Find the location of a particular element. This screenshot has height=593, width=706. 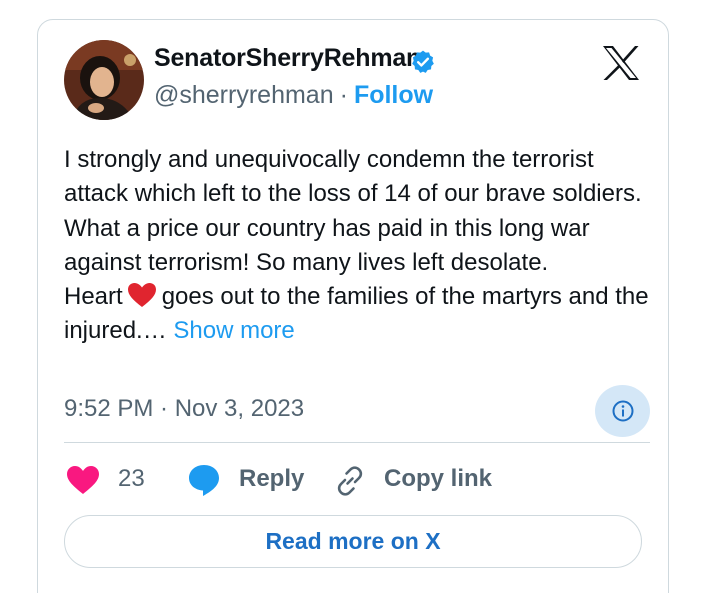

link-icon is located at coordinates (350, 481).